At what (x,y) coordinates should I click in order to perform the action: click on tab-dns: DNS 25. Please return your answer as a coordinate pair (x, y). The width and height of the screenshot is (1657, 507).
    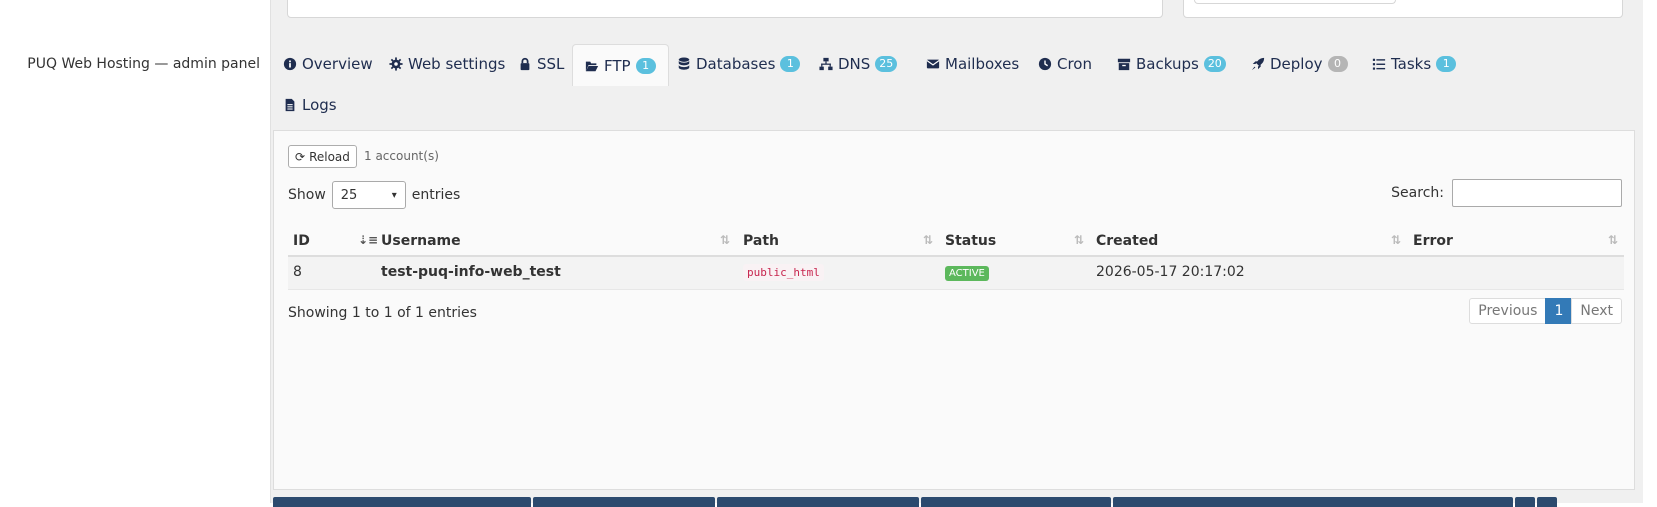
    Looking at the image, I should click on (858, 64).